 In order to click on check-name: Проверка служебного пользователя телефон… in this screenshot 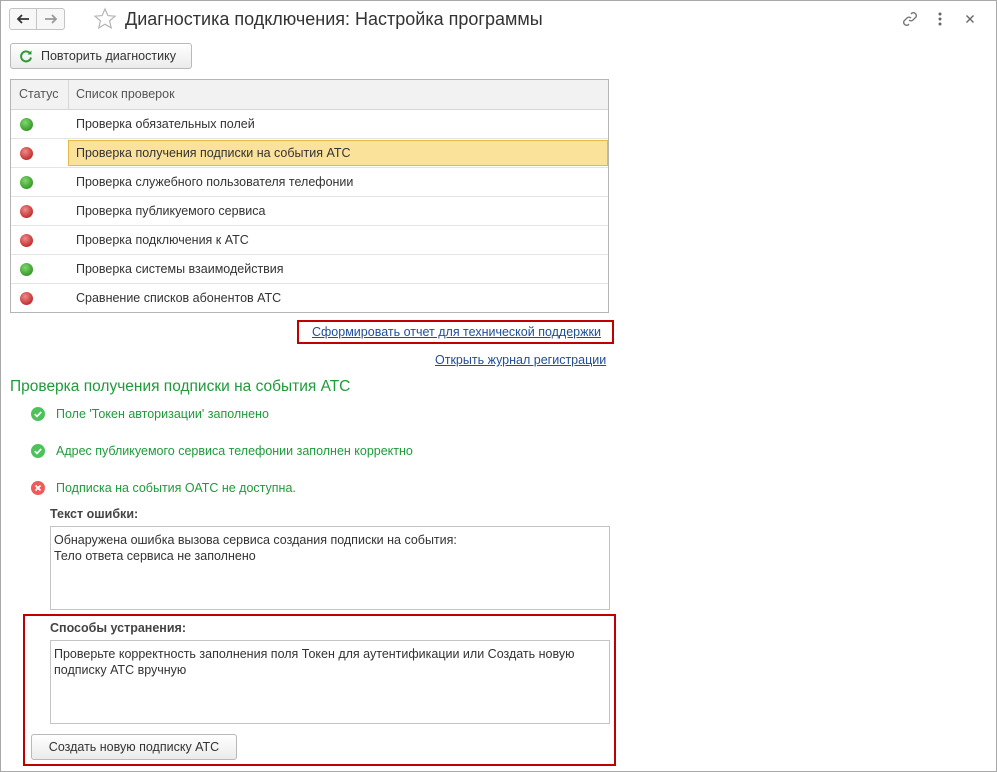, I will do `click(215, 182)`.